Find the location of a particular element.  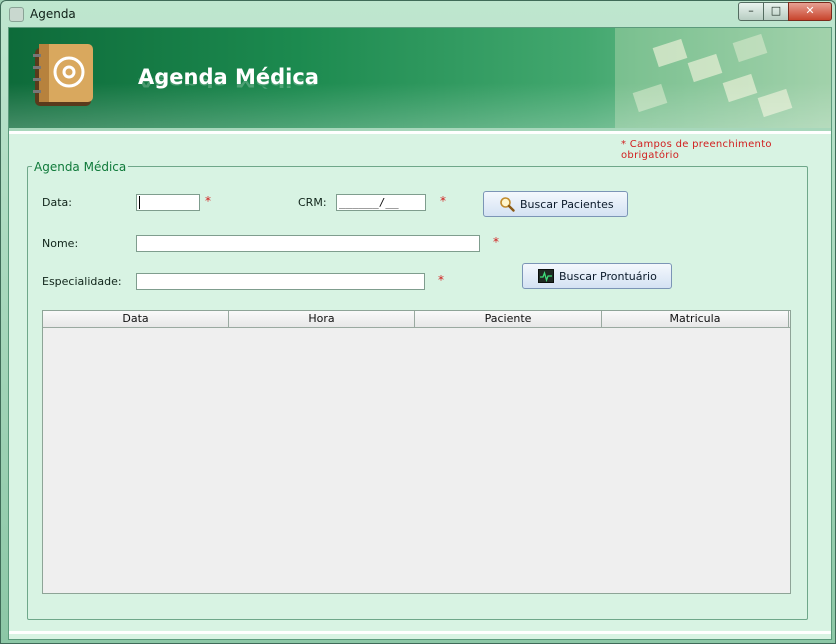

nome-label: Nome: is located at coordinates (60, 243).